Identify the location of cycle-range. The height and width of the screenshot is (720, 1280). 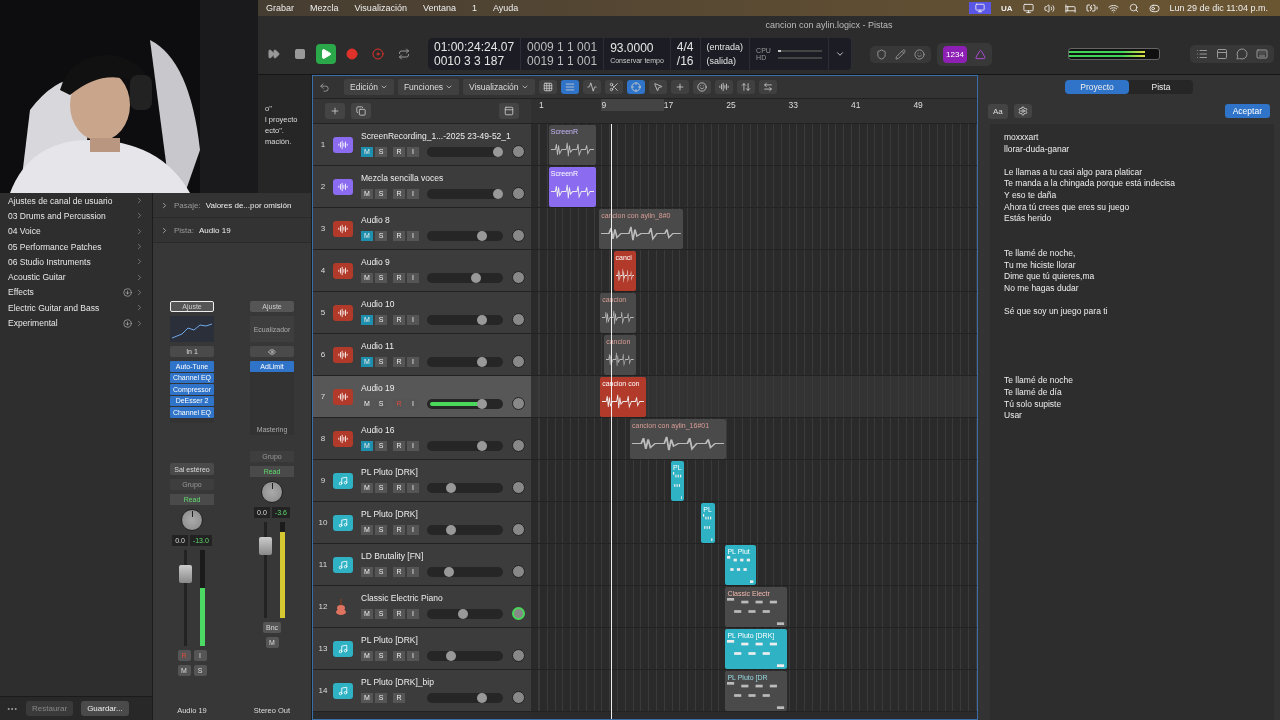
(632, 105).